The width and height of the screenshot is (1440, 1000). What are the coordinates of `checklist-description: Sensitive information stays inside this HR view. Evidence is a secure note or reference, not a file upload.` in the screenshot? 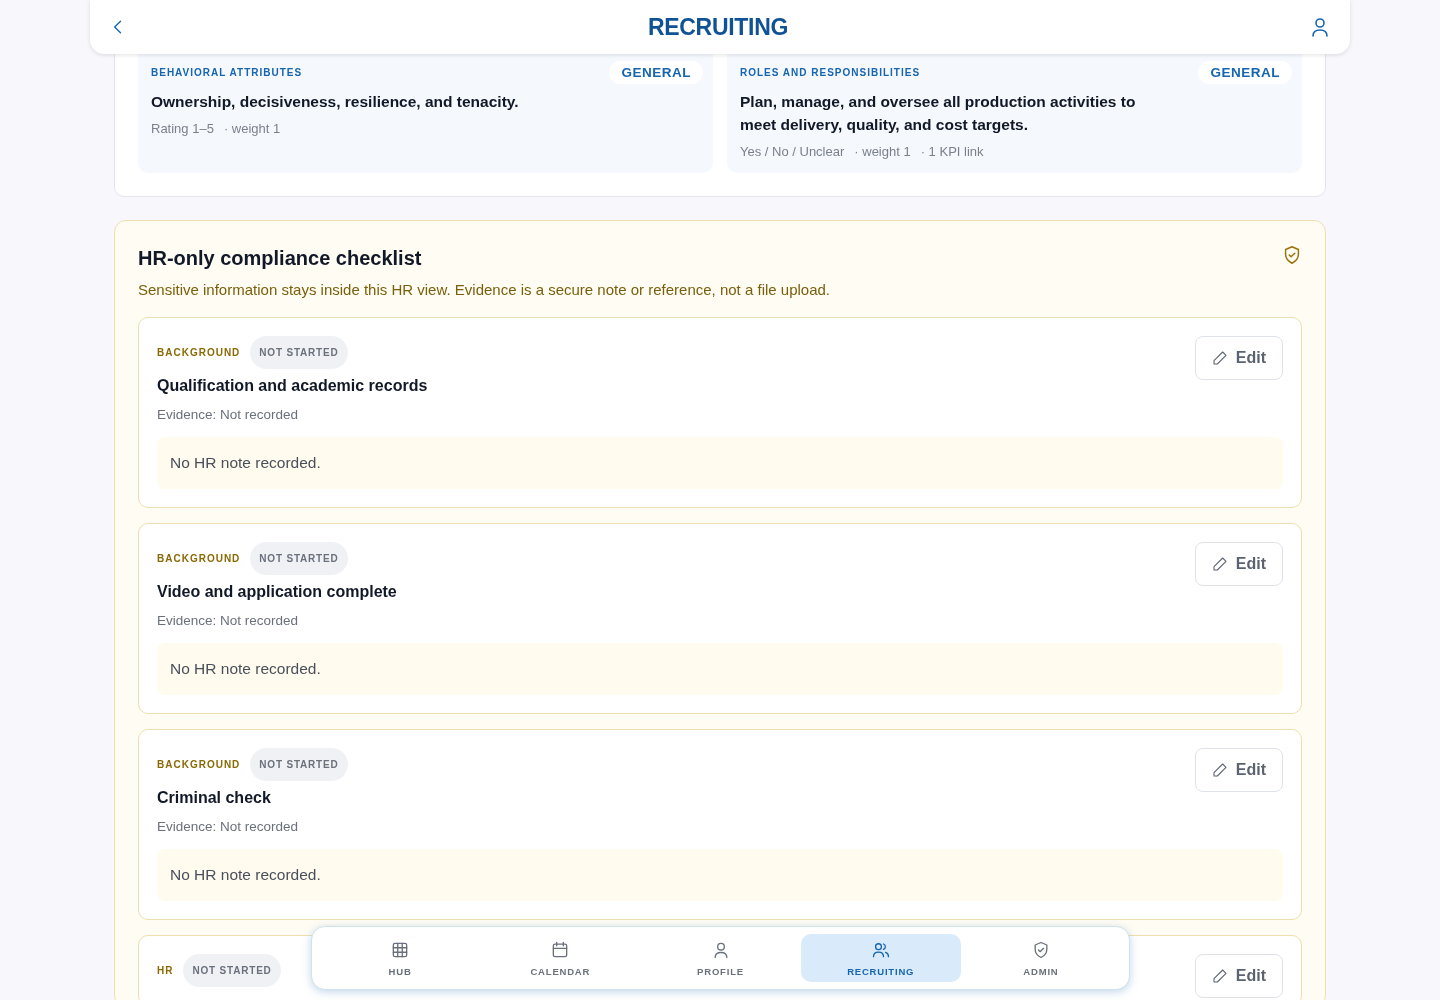 It's located at (485, 289).